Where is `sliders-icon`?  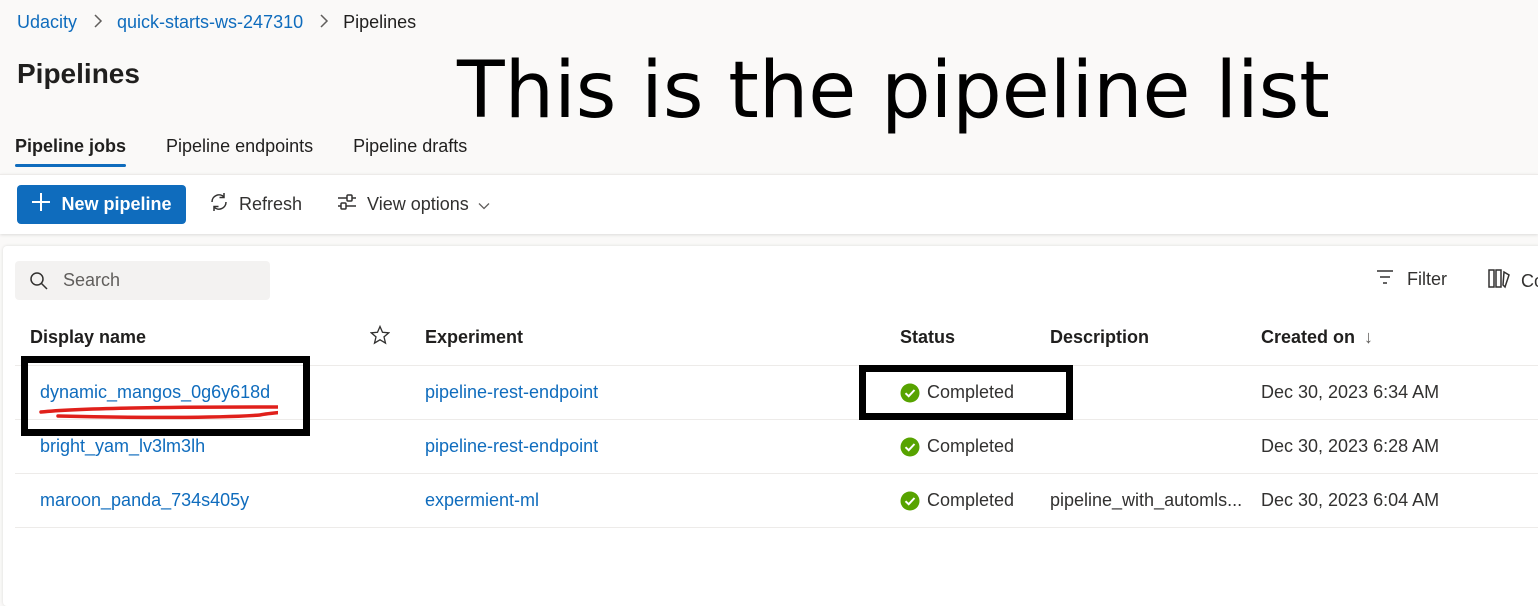 sliders-icon is located at coordinates (347, 204).